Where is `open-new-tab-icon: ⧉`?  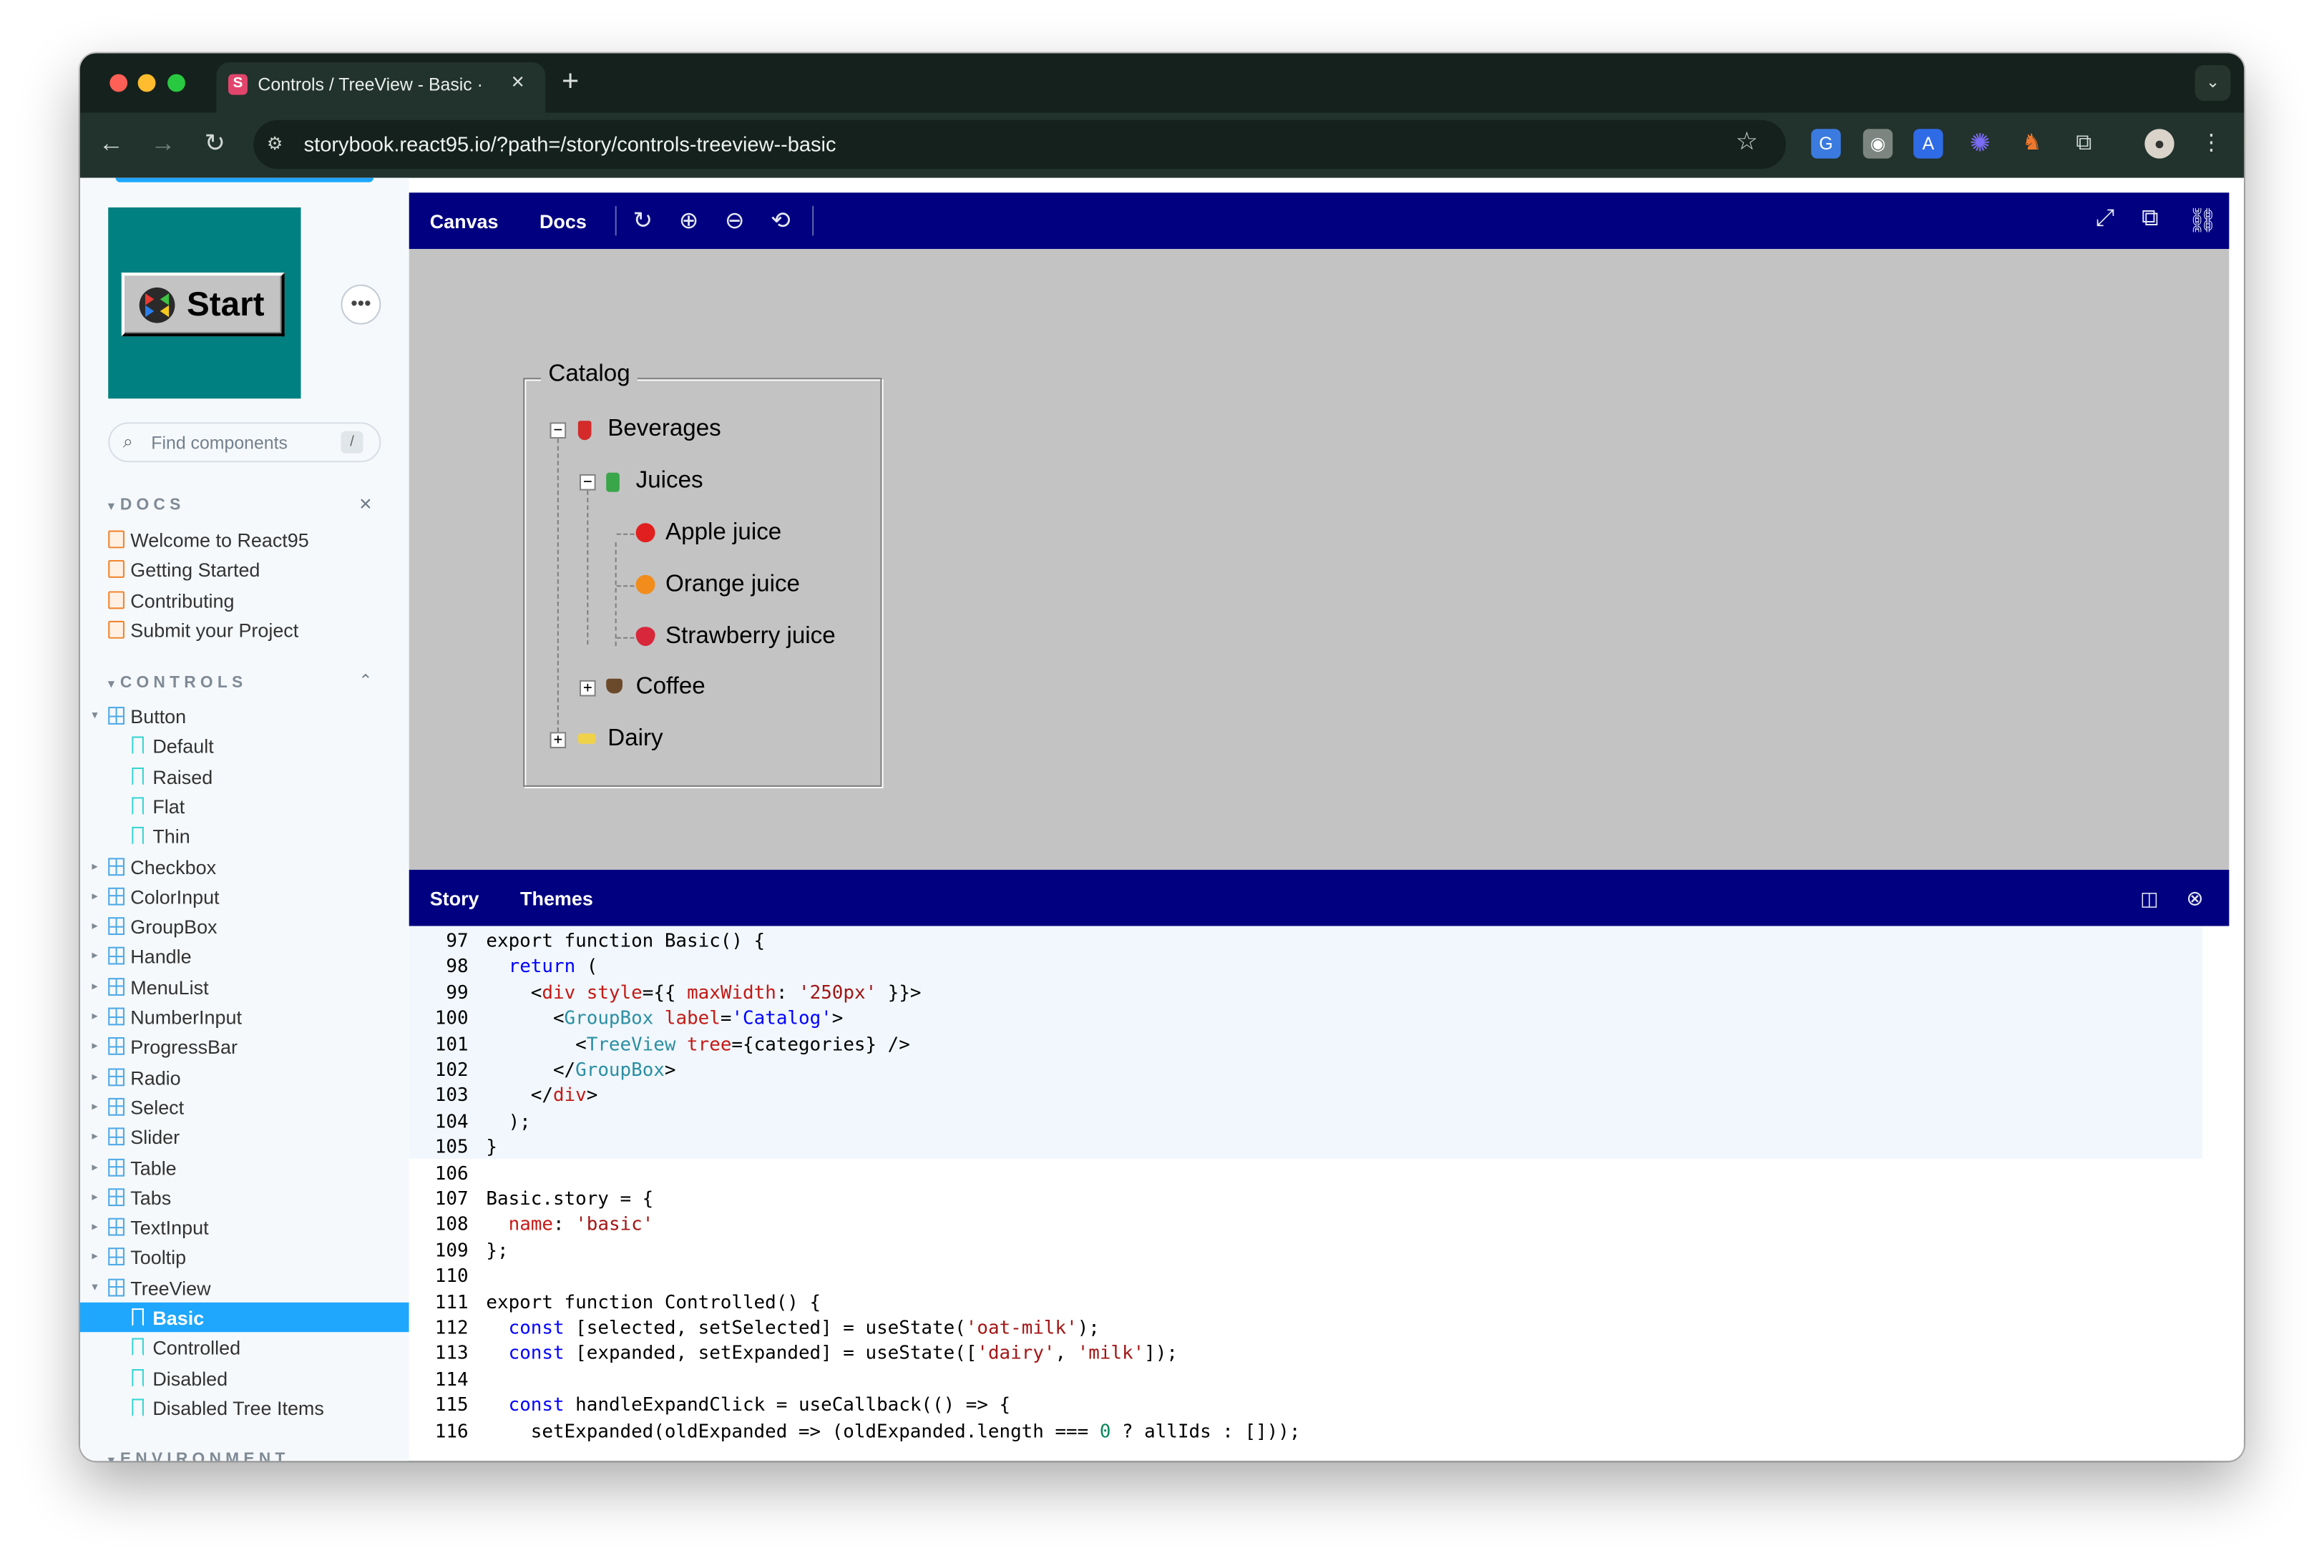
open-new-tab-icon: ⧉ is located at coordinates (2151, 219).